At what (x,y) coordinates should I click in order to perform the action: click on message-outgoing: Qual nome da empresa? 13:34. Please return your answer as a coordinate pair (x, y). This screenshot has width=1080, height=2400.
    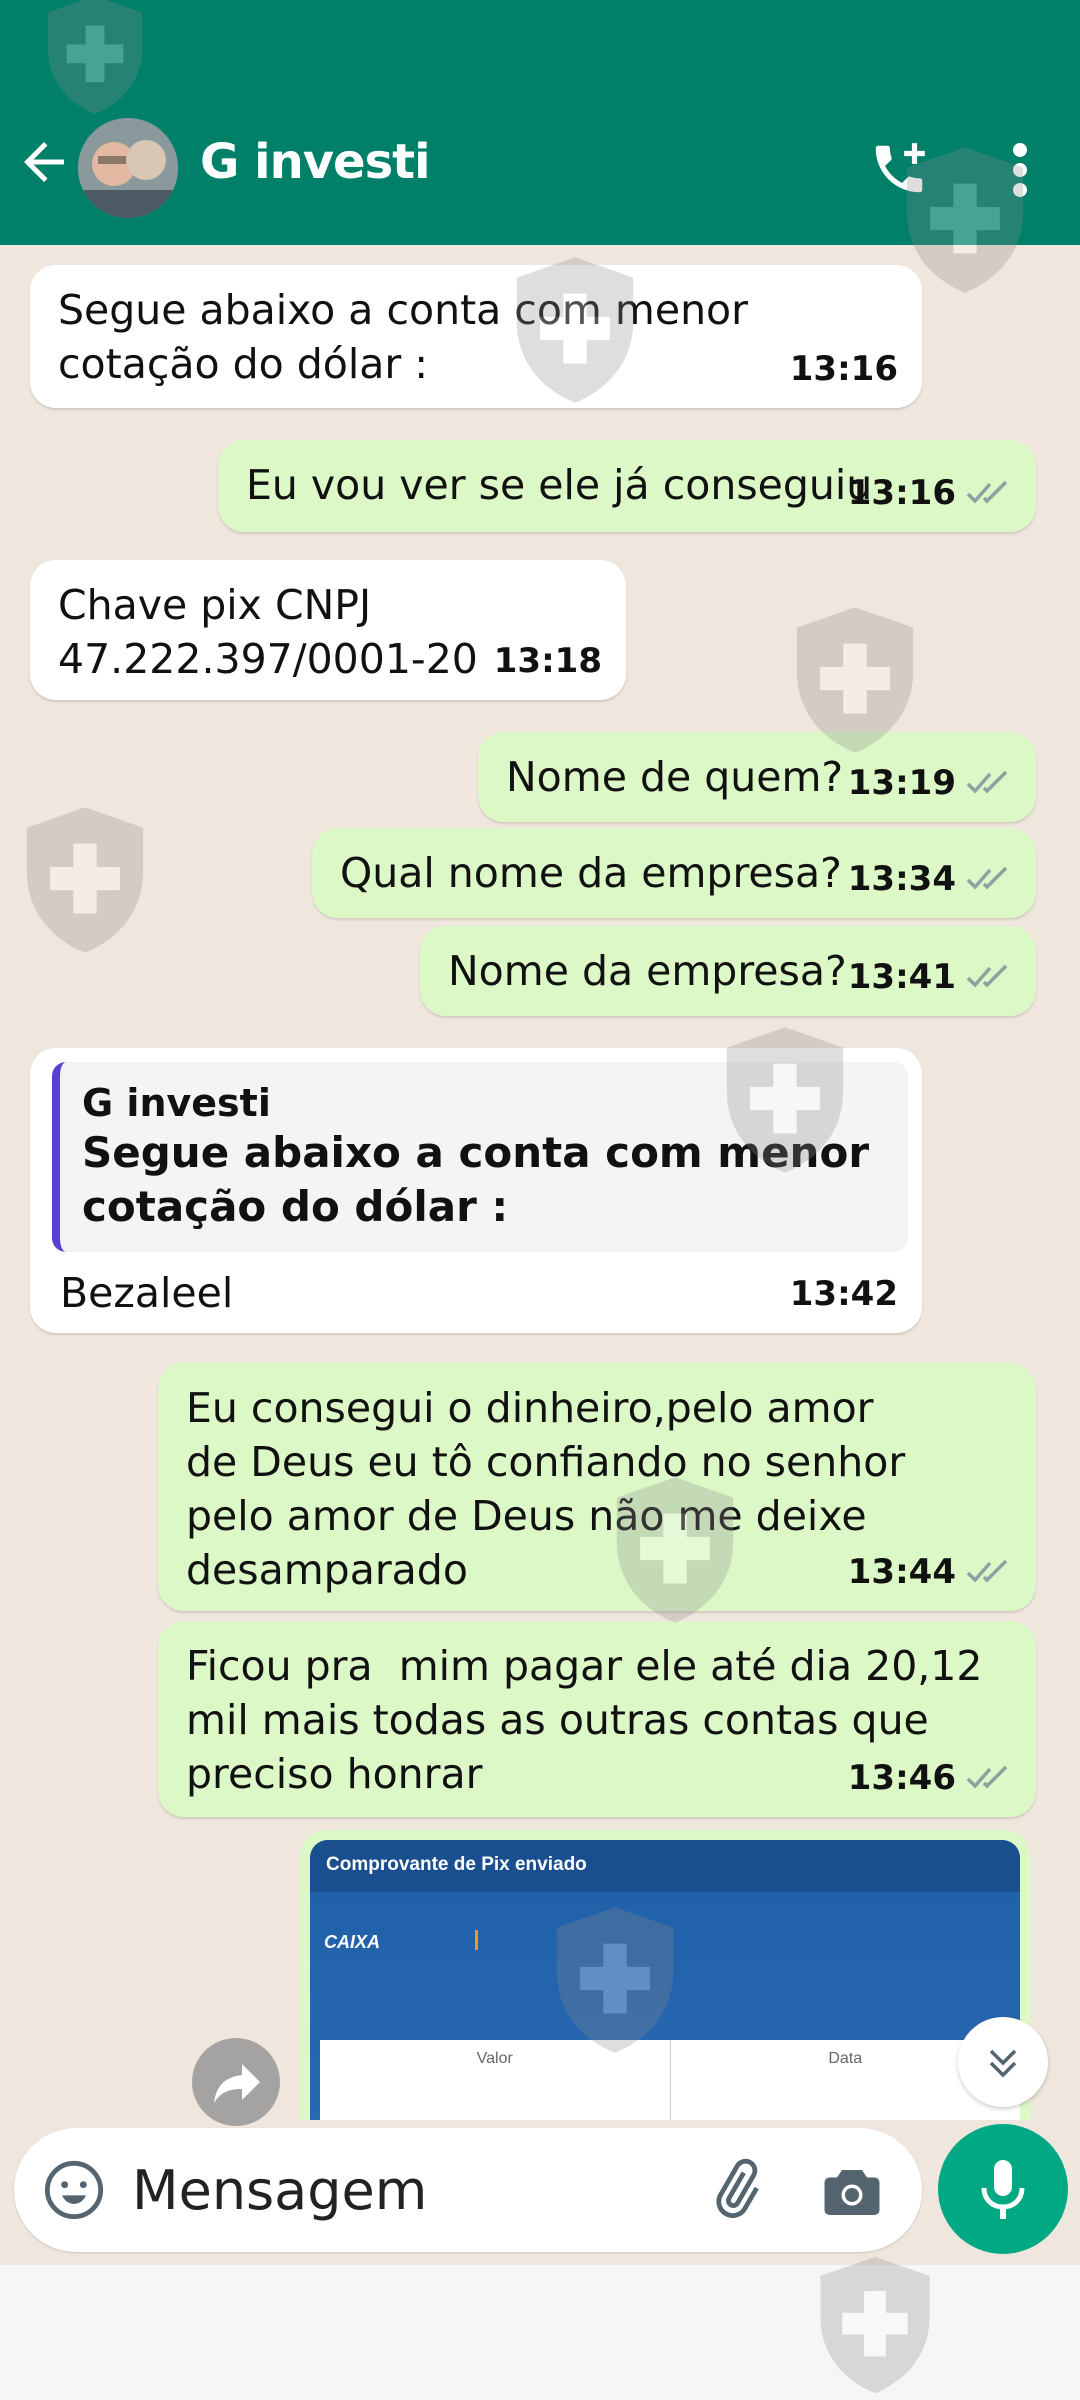
    Looking at the image, I should click on (674, 873).